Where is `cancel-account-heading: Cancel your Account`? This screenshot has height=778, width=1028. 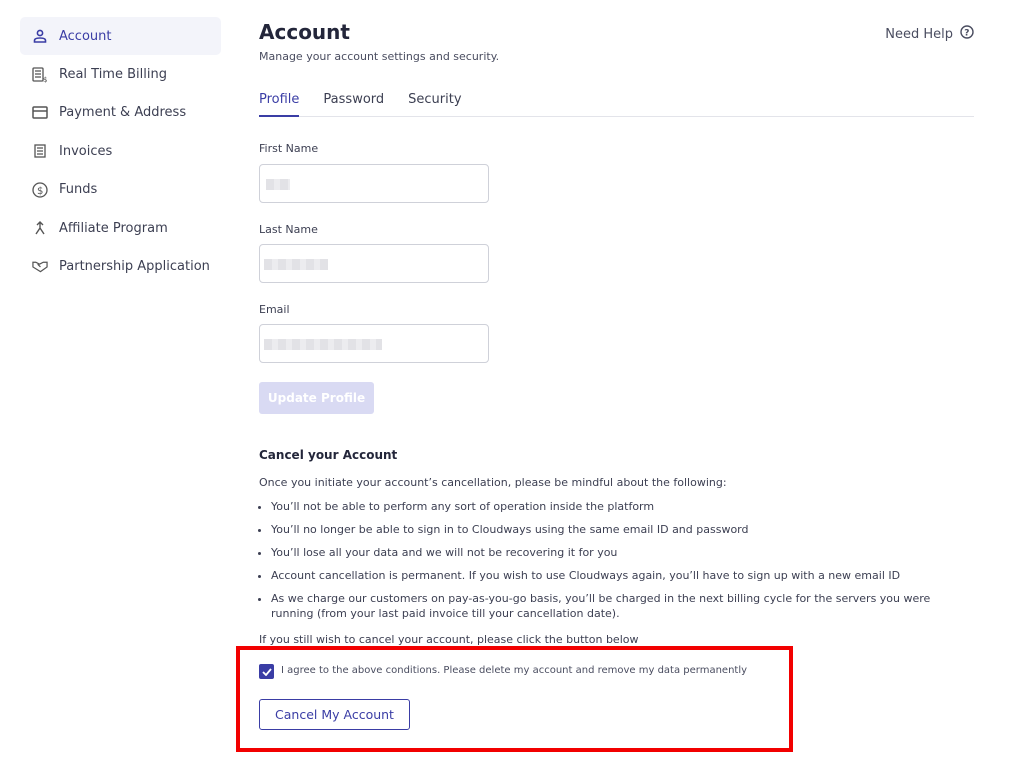
cancel-account-heading: Cancel your Account is located at coordinates (328, 455).